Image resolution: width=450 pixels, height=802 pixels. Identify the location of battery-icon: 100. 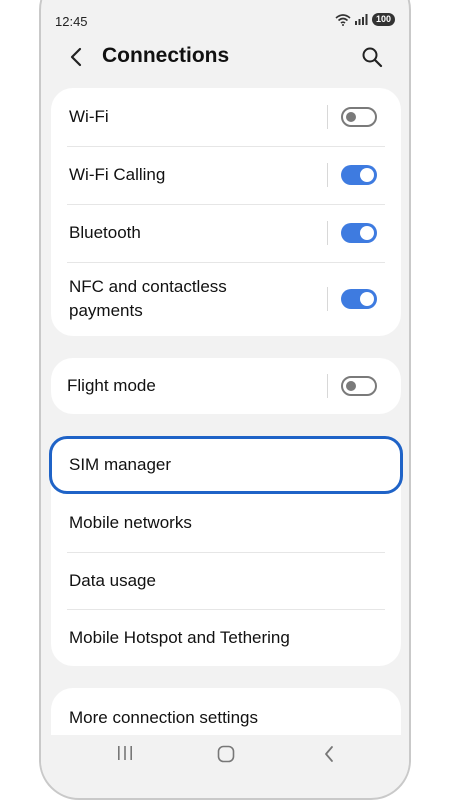
(383, 19).